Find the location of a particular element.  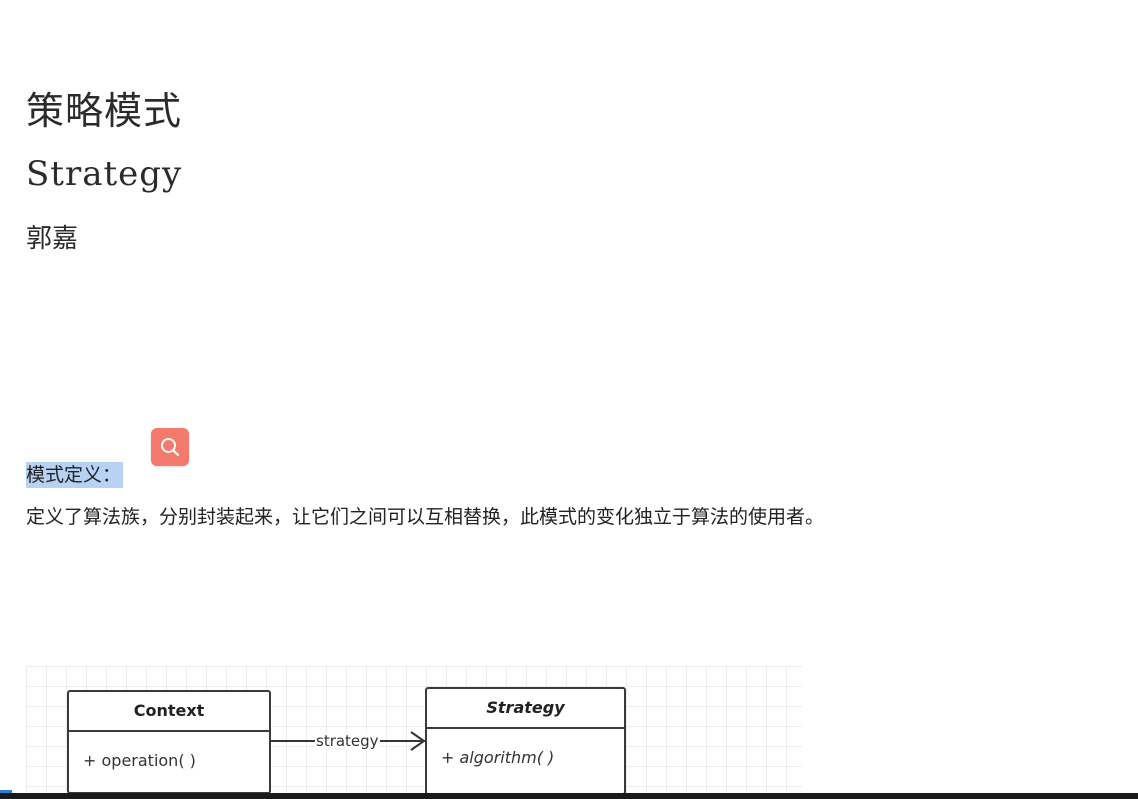

association-arrow is located at coordinates (348, 741).